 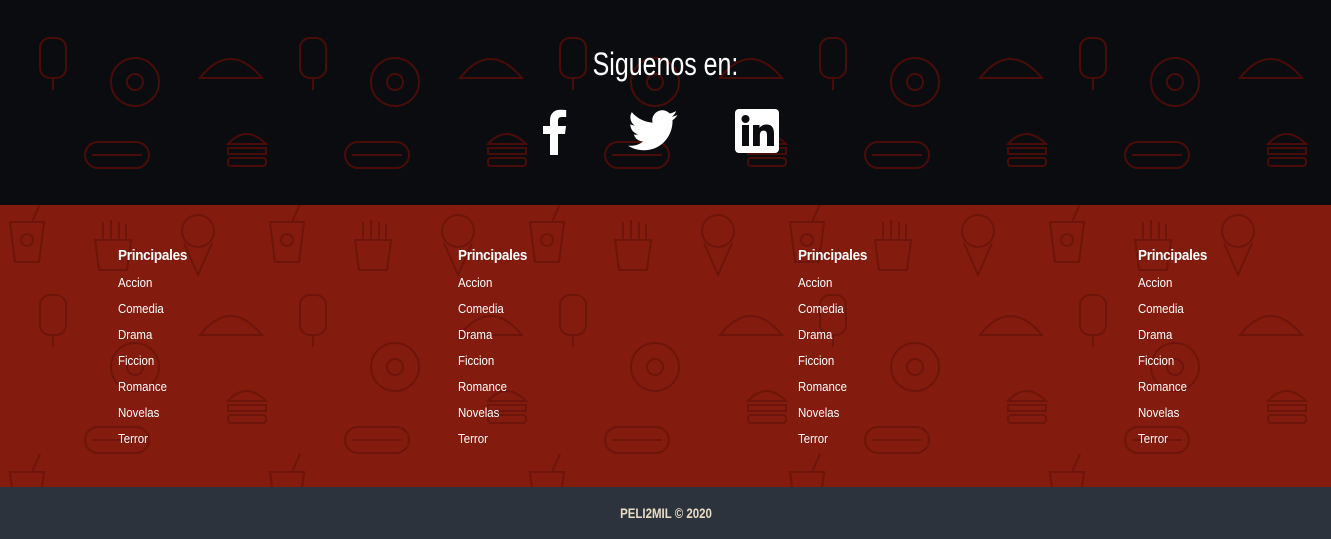 I want to click on copyright-text: PELI2MIL © 2020, so click(x=665, y=513).